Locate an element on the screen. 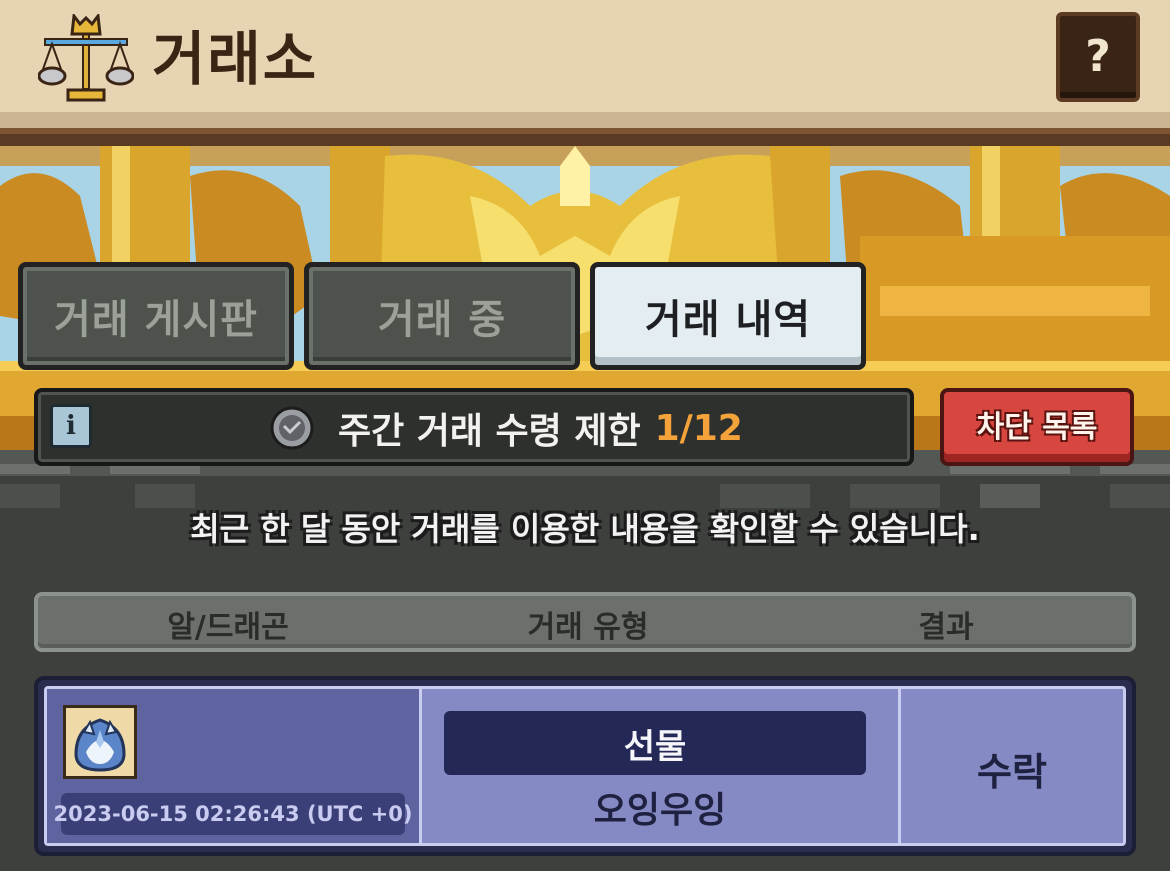 The width and height of the screenshot is (1170, 871). table-header: 알/드래곤 거래 유형 결과 is located at coordinates (585, 622).